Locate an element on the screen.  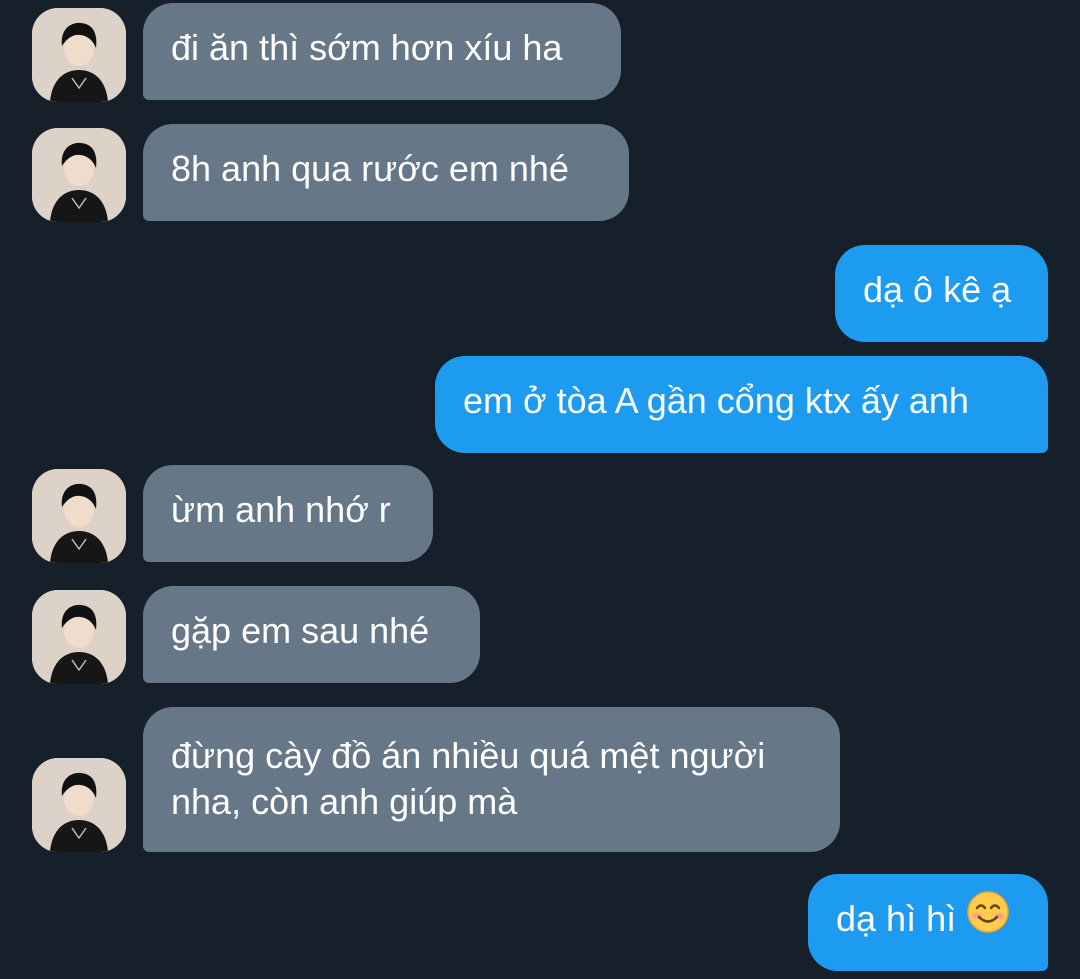
message-bubble-outgoing: em ở tòa A gần cổng ktx ấy anh is located at coordinates (741, 404).